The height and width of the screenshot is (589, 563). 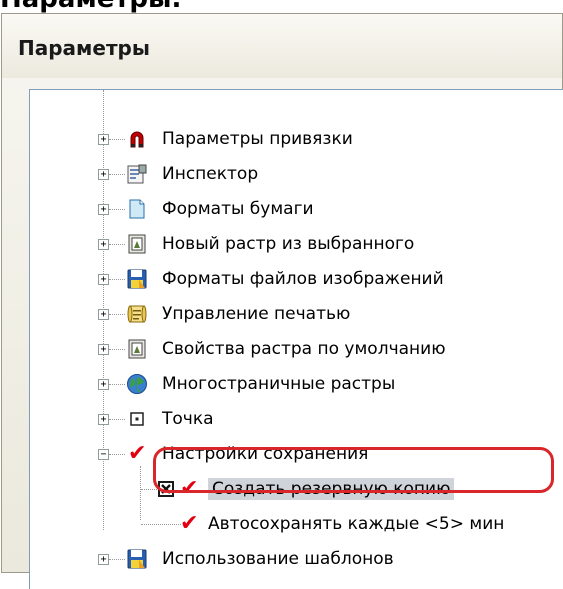 I want to click on scroll-icon, so click(x=137, y=314).